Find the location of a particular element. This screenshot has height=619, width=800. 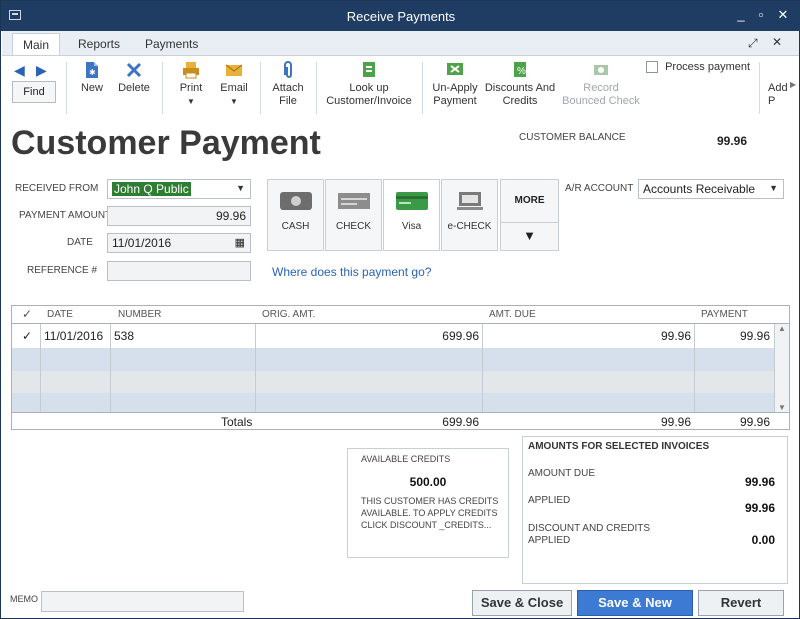

table-scrollbar: ▲ ▼ is located at coordinates (781, 368).